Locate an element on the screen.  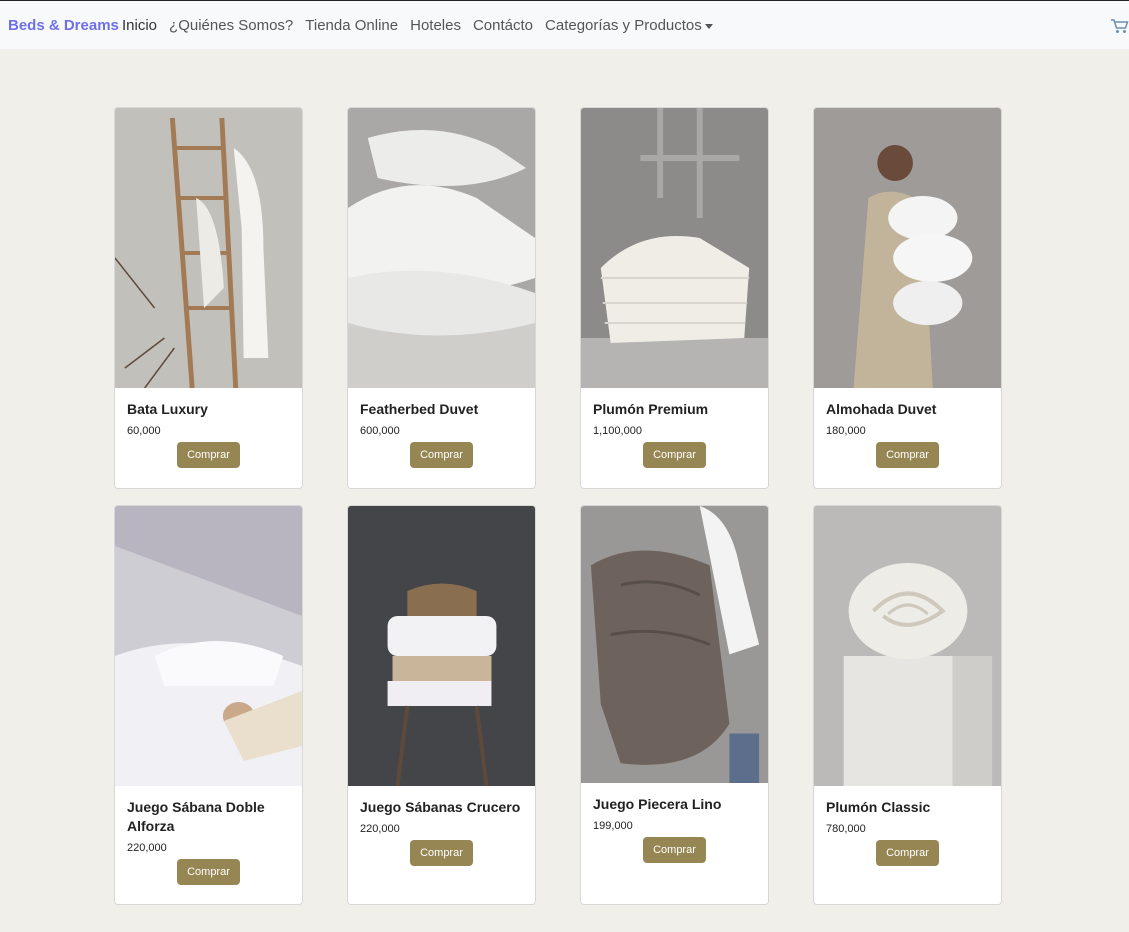
product-title: Plumón Classic is located at coordinates (878, 807).